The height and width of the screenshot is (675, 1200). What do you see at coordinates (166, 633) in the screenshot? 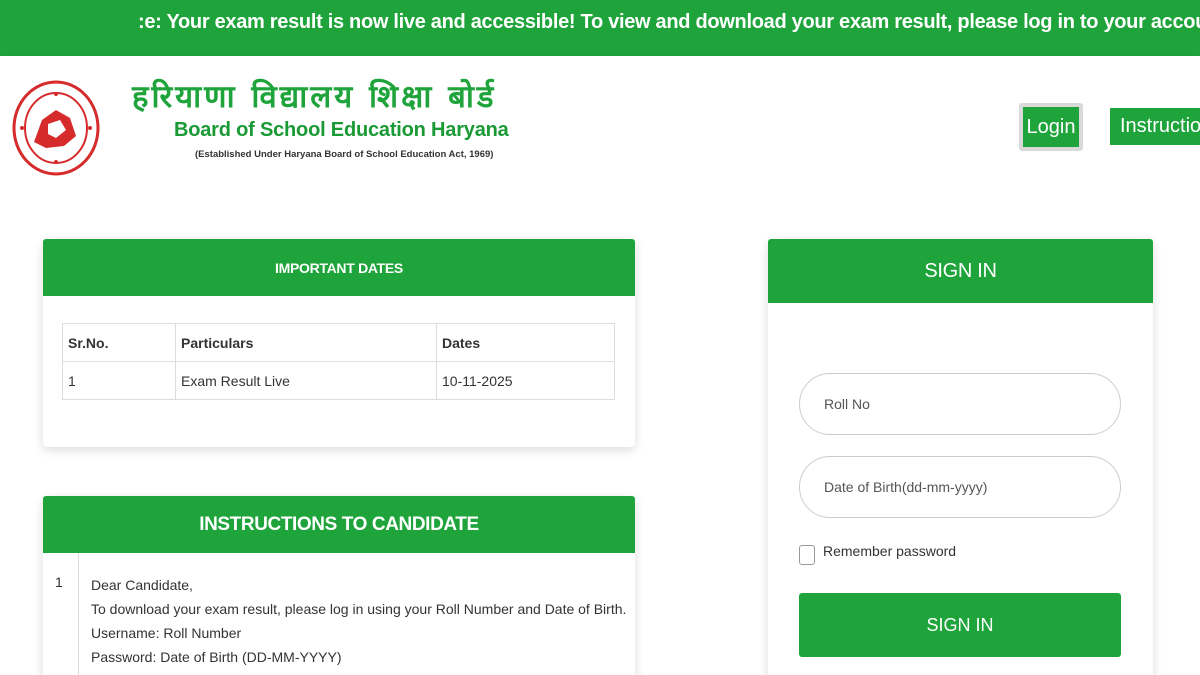
I see `instruction-line: Username: Roll Number` at bounding box center [166, 633].